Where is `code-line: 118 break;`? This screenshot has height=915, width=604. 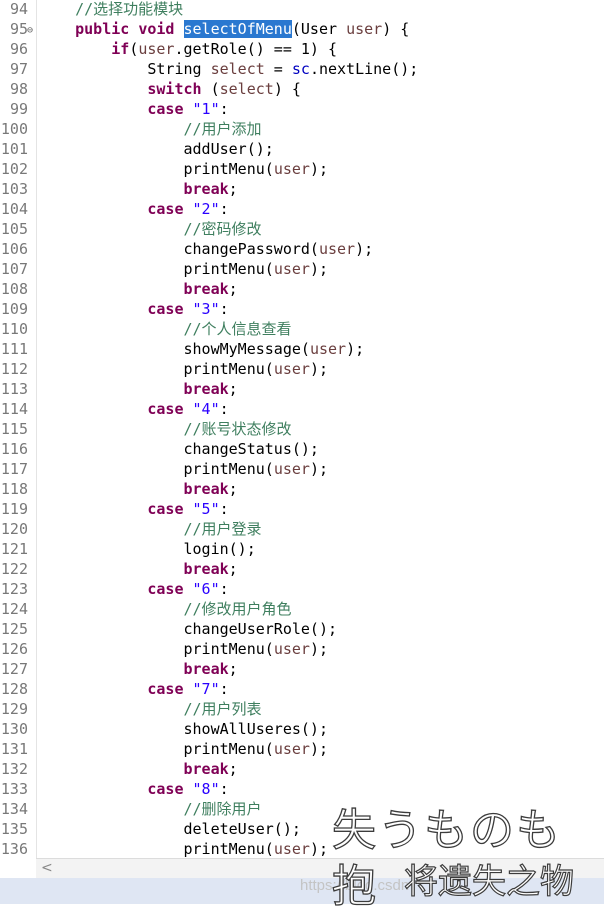 code-line: 118 break; is located at coordinates (302, 489).